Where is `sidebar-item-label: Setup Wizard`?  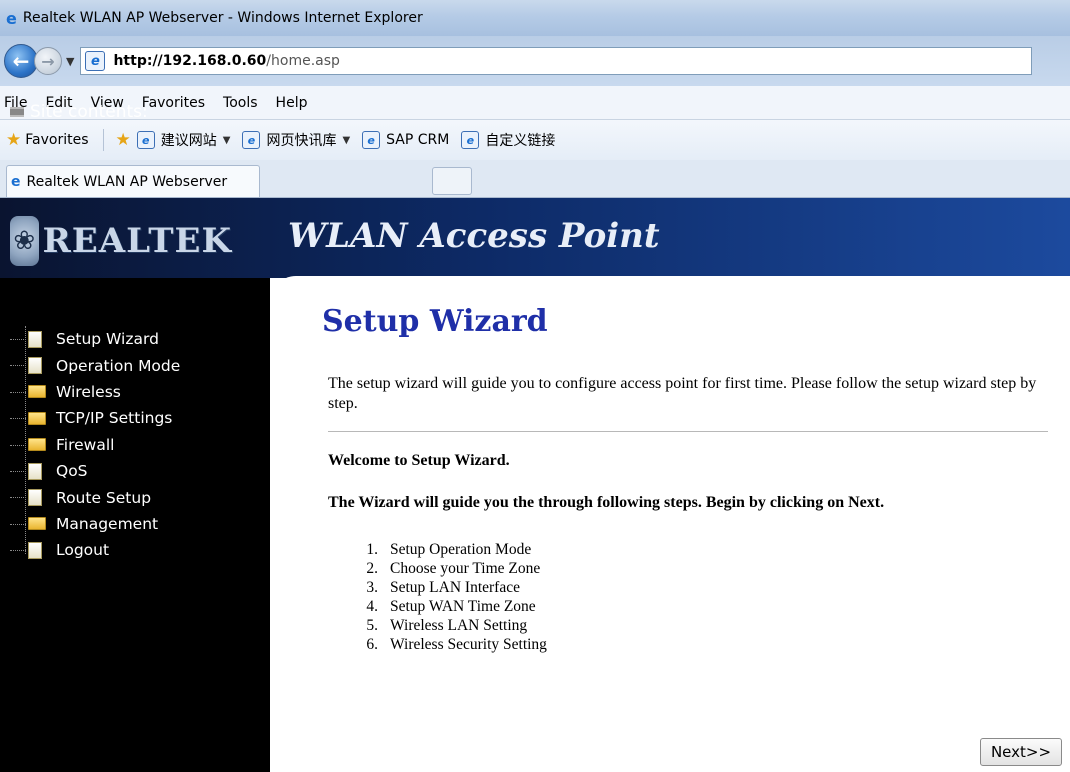 sidebar-item-label: Setup Wizard is located at coordinates (107, 339).